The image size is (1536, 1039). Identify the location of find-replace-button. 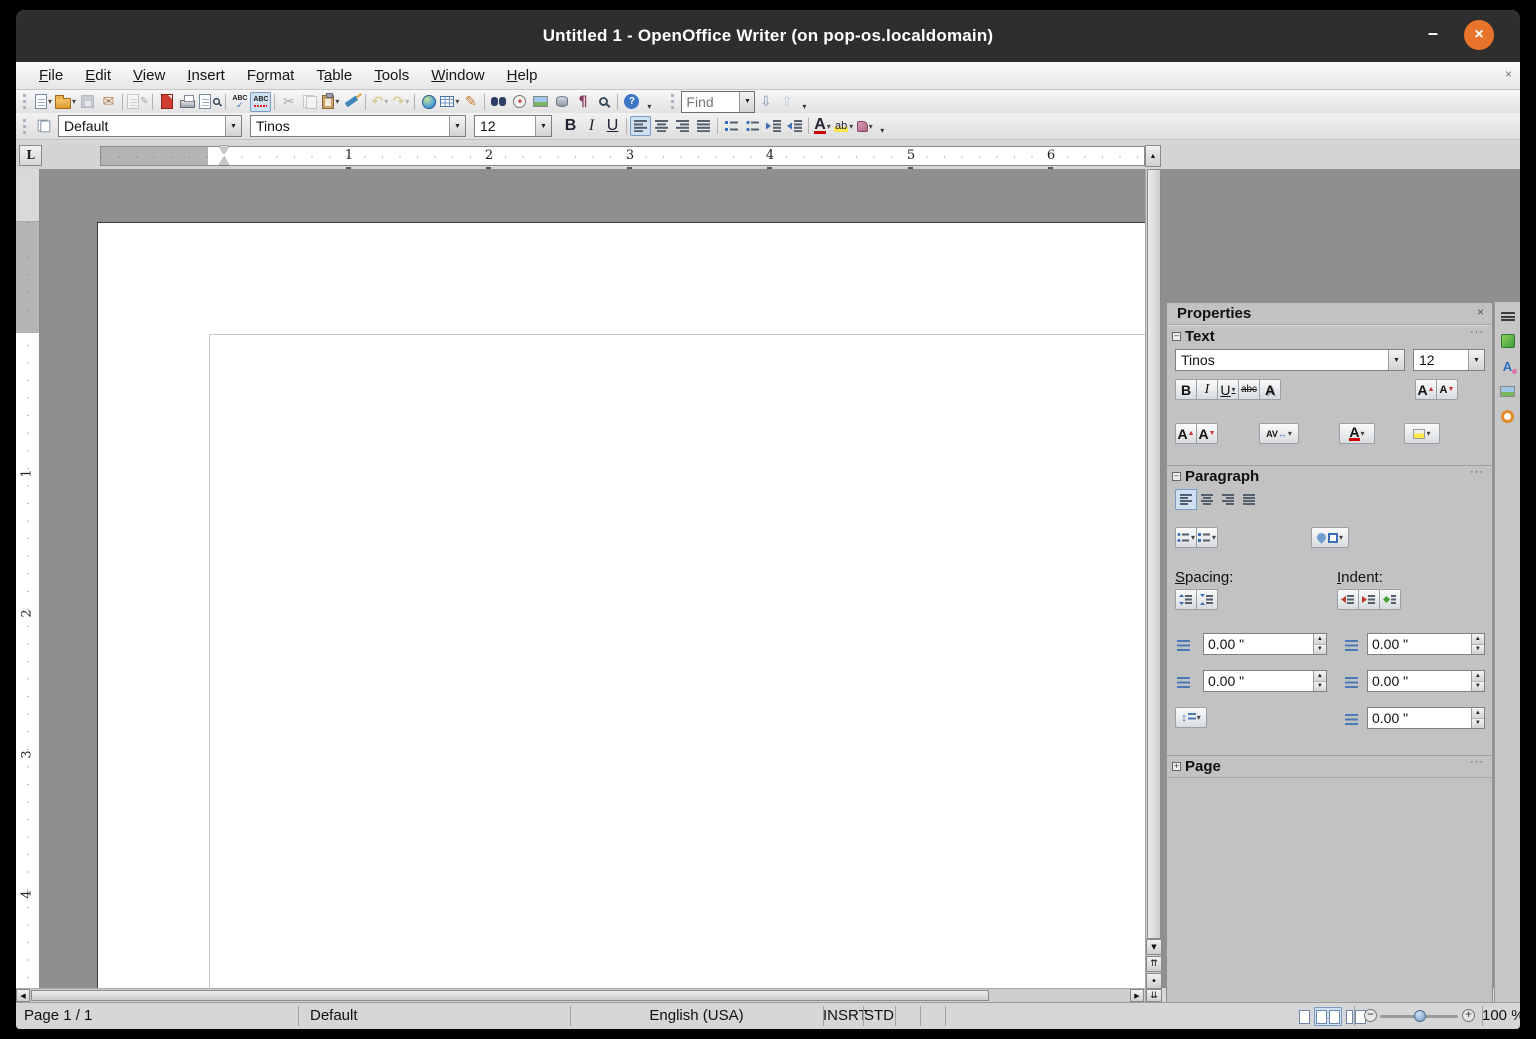
(498, 102).